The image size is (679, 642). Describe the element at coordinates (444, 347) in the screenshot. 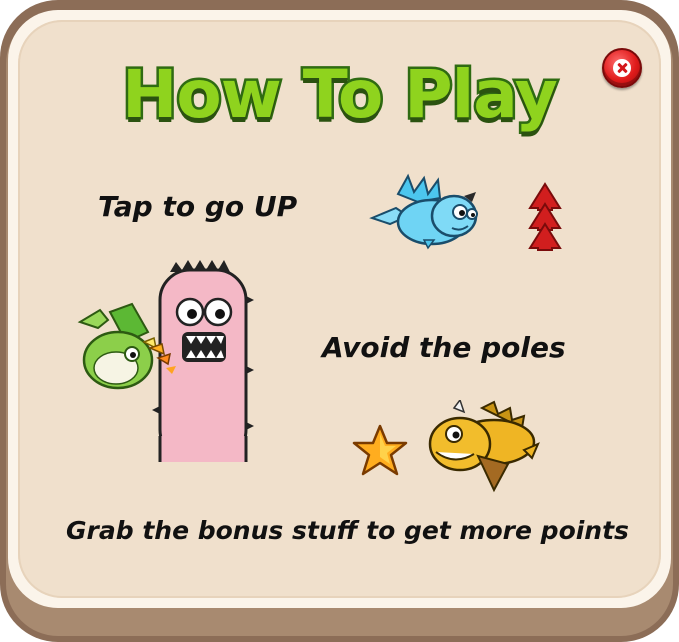

I see `instruction-avoid: Avoid the poles` at that location.